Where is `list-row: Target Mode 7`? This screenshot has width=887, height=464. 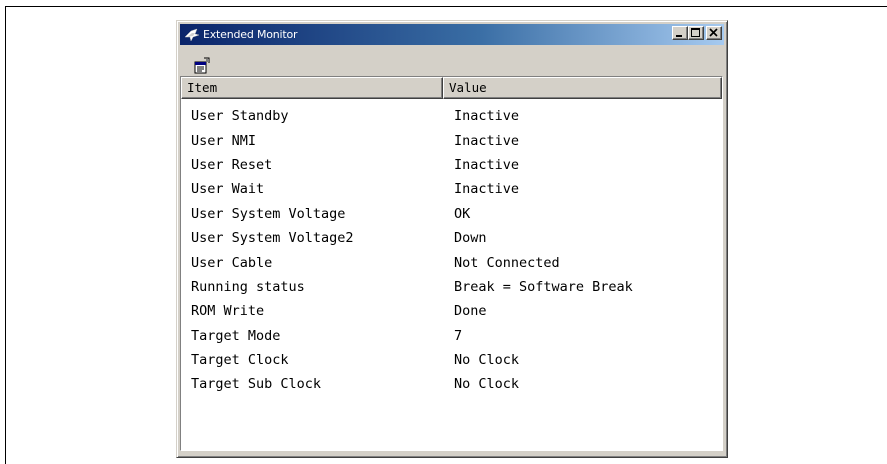 list-row: Target Mode 7 is located at coordinates (451, 336).